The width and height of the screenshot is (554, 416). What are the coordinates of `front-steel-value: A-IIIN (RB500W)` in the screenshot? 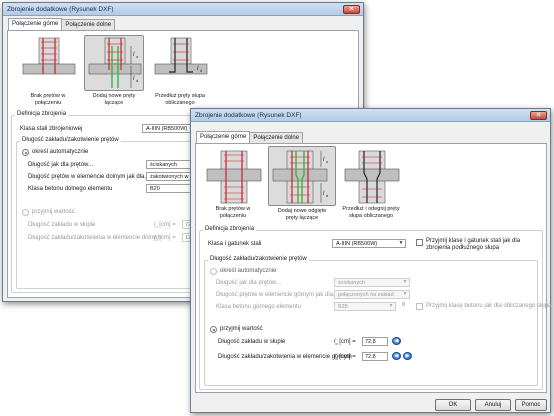 It's located at (357, 244).